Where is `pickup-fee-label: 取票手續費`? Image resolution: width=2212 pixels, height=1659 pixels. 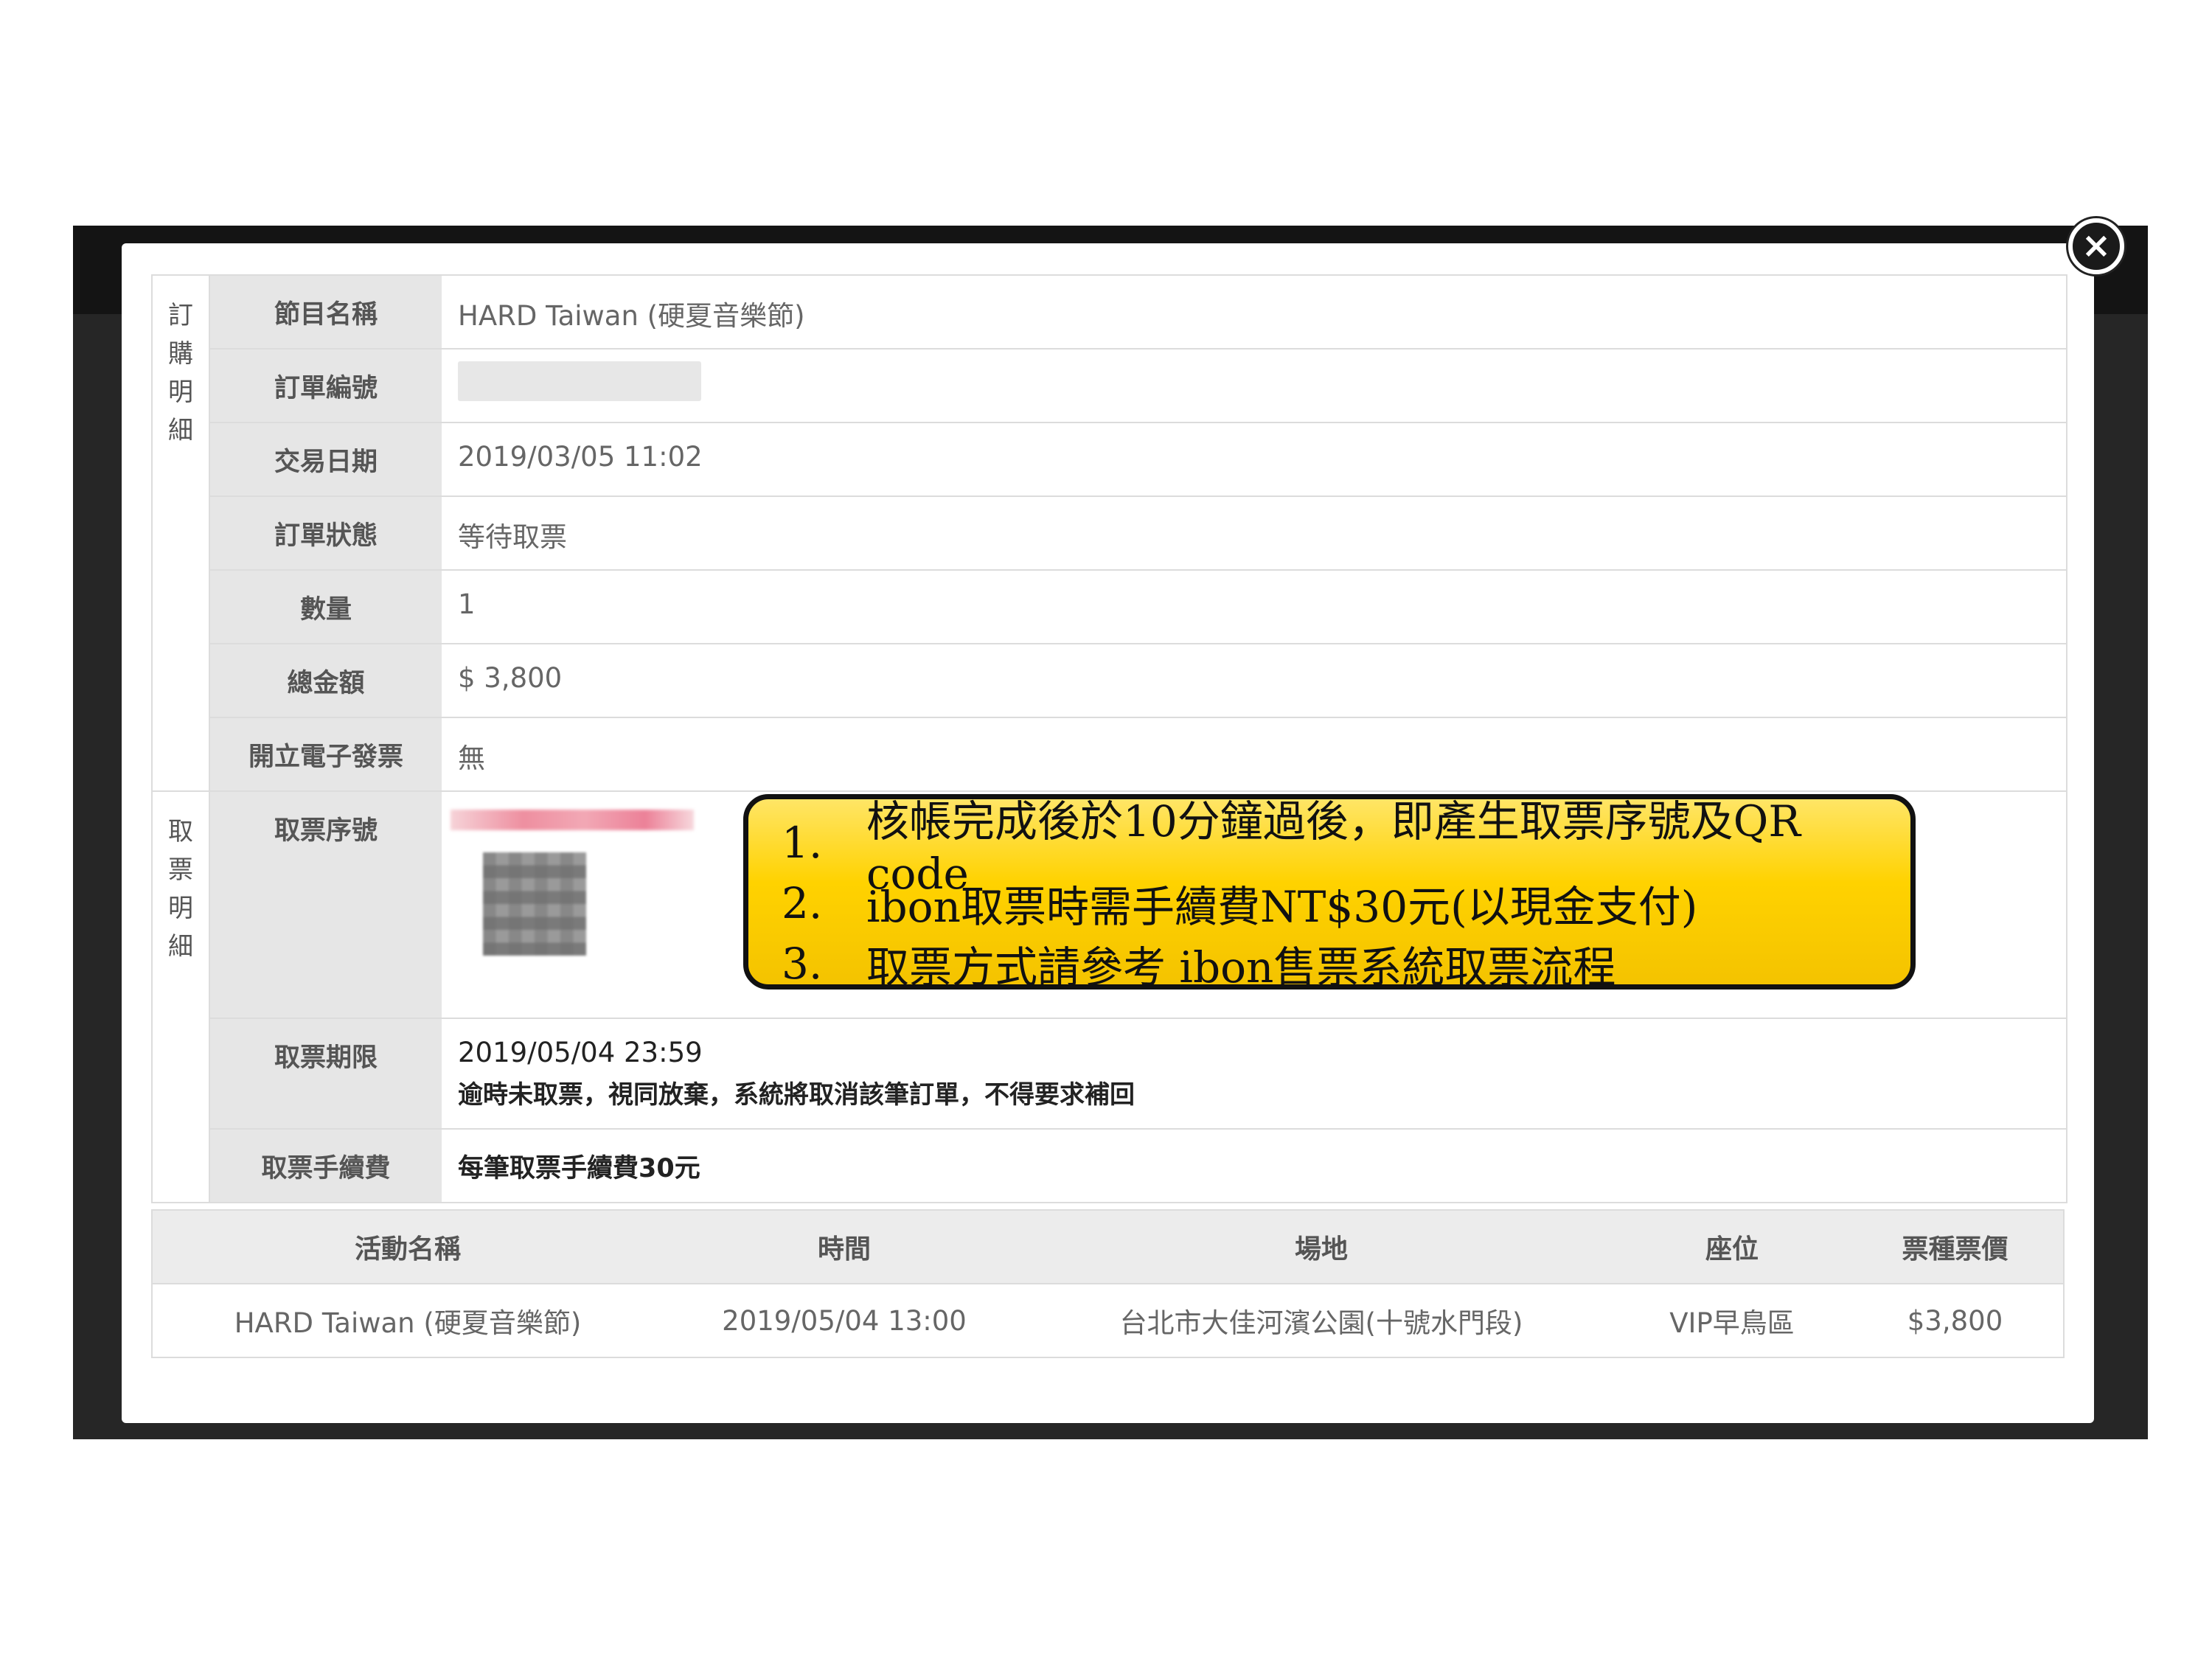
pickup-fee-label: 取票手續費 is located at coordinates (326, 1166).